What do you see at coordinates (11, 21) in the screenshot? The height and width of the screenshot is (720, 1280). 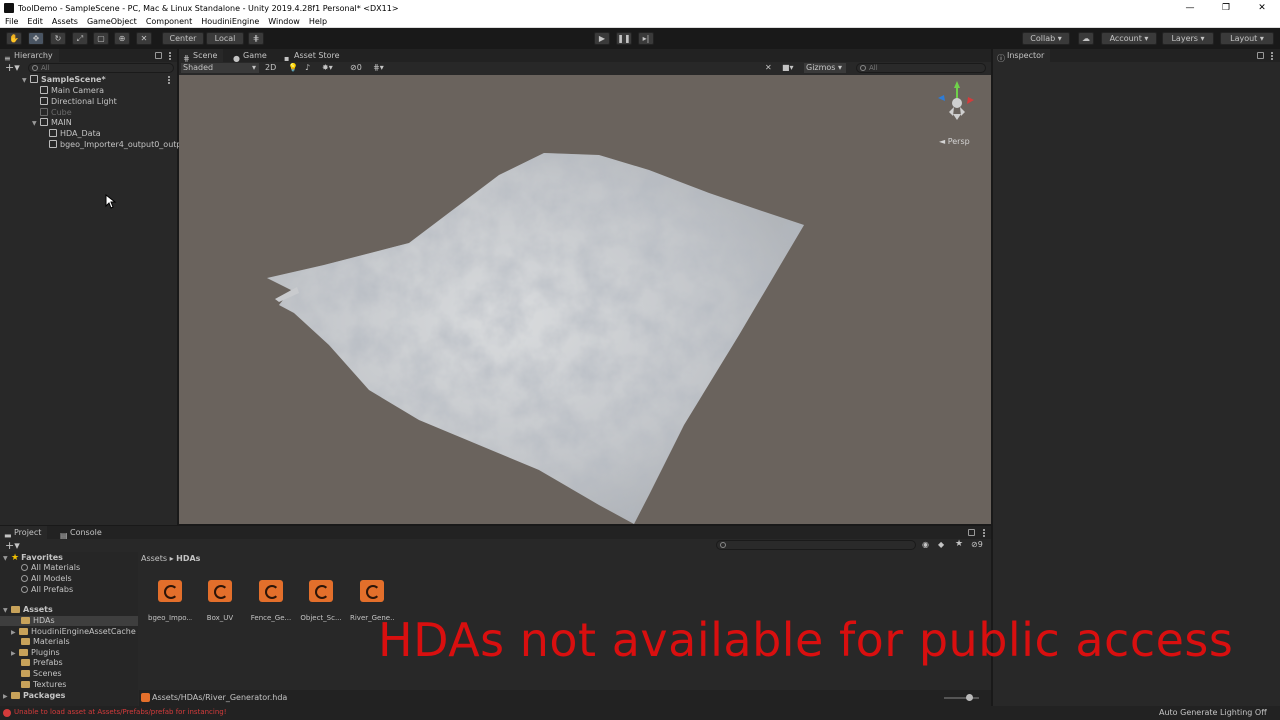 I see `menu-file: File` at bounding box center [11, 21].